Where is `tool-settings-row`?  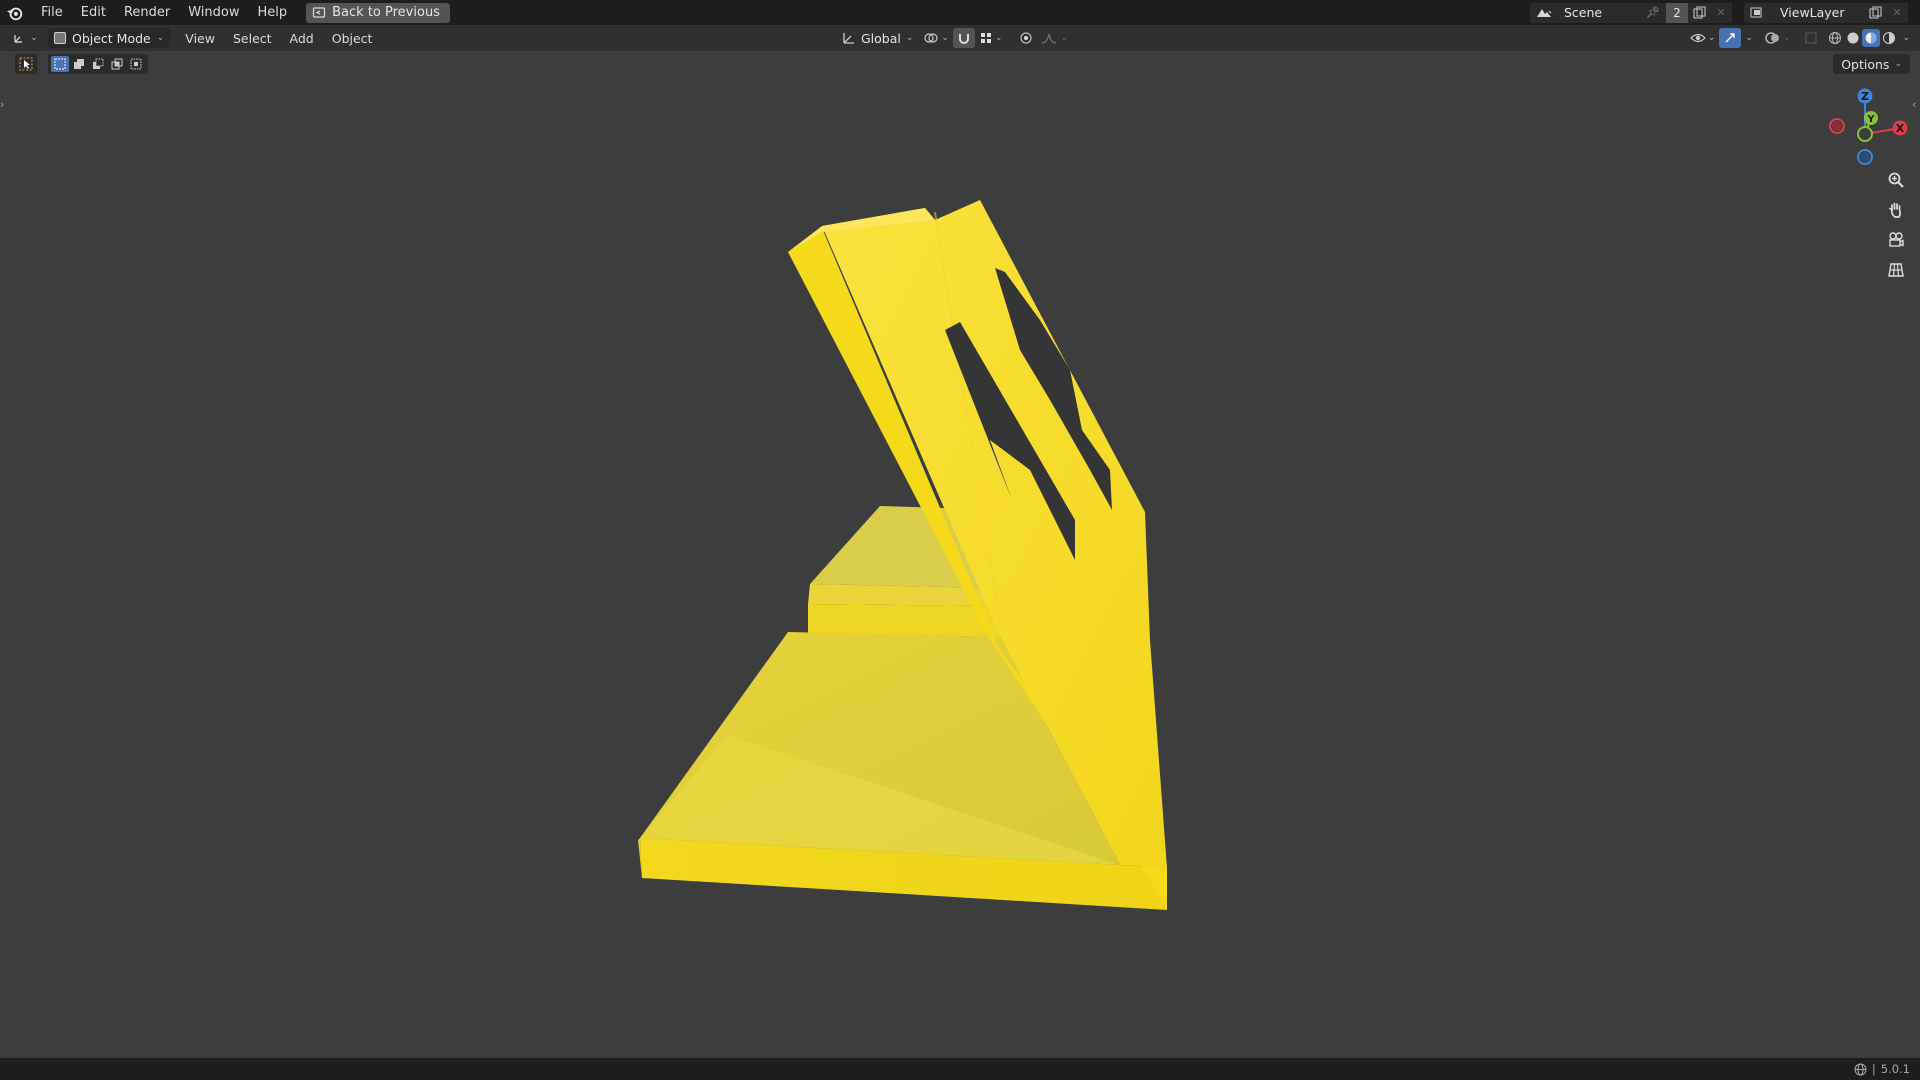 tool-settings-row is located at coordinates (81, 64).